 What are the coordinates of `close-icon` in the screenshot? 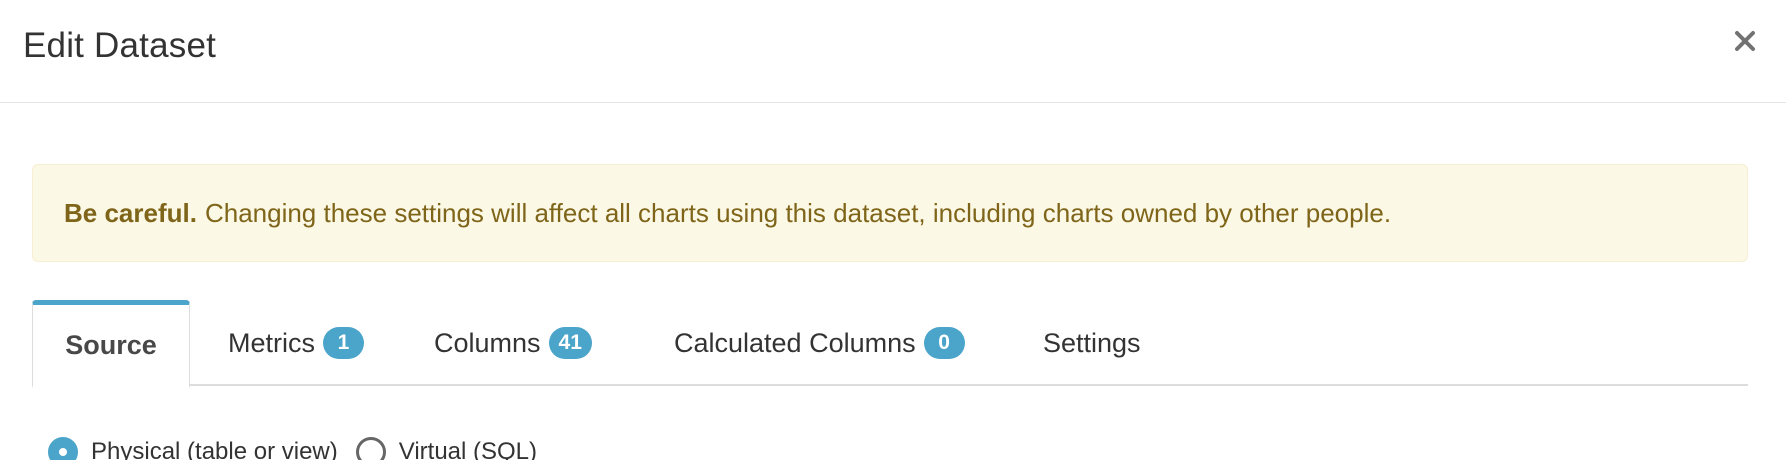 It's located at (1745, 41).